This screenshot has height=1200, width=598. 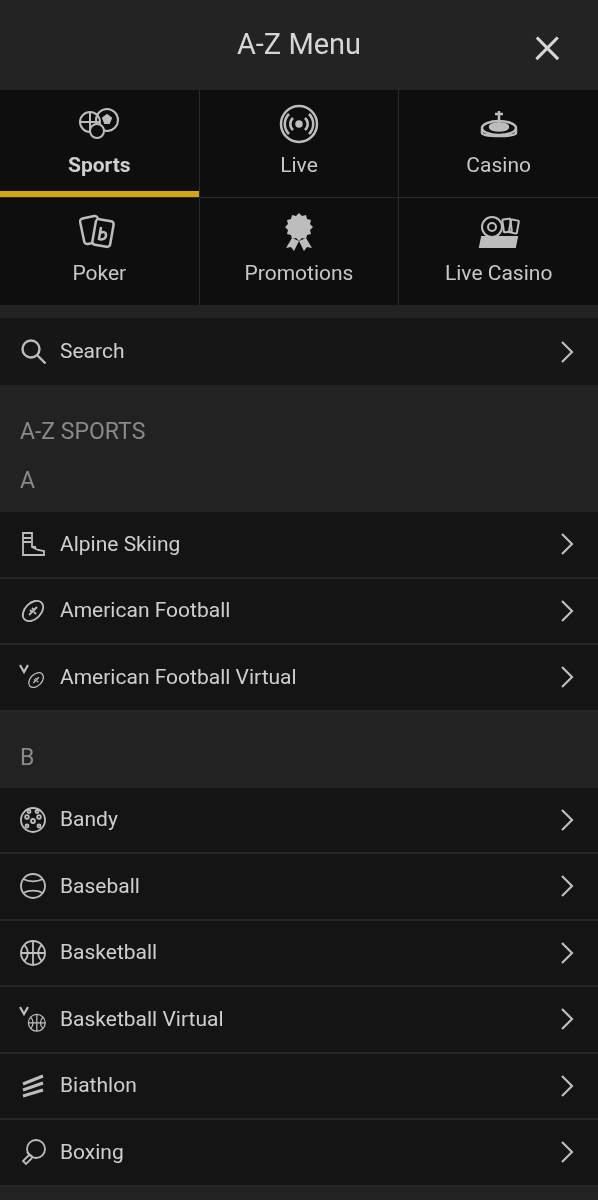 I want to click on category-tab: Live, so click(x=299, y=143).